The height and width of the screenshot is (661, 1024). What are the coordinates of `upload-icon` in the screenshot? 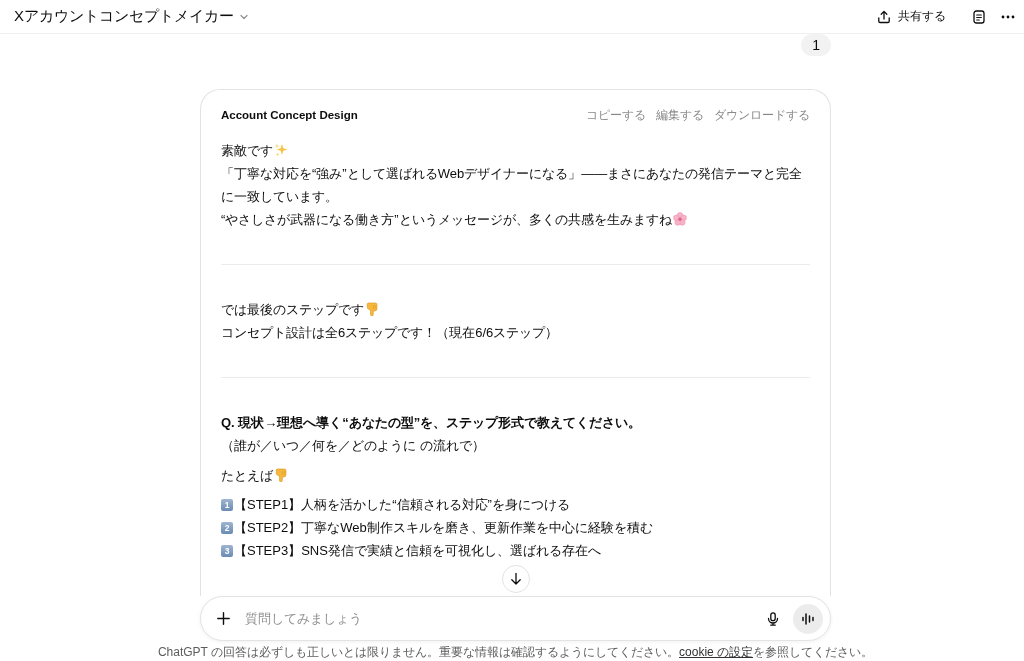 It's located at (884, 16).